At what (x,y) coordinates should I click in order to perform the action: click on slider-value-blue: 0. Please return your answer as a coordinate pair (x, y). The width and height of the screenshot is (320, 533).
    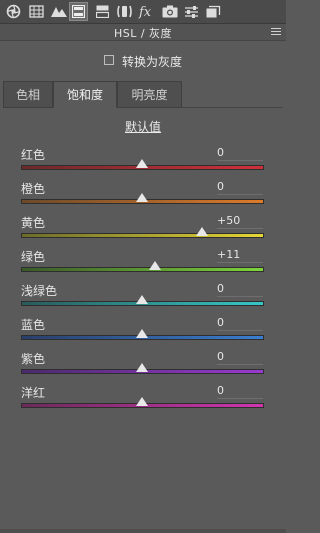
    Looking at the image, I should click on (240, 323).